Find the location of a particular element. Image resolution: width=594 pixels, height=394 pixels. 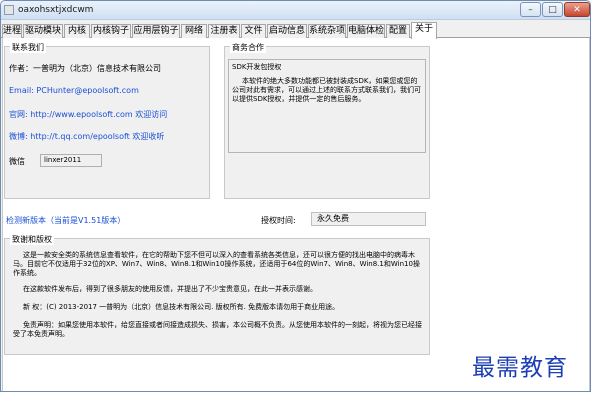

close-button: ✕ is located at coordinates (577, 9).